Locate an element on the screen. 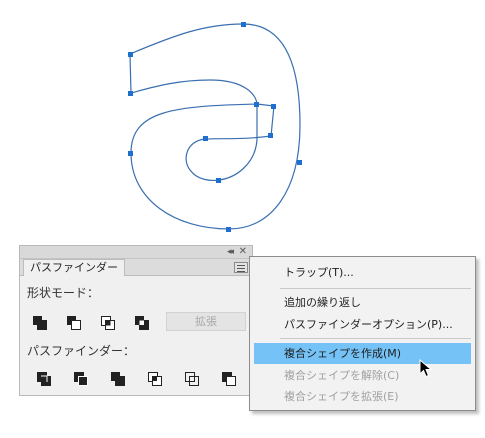 This screenshot has height=438, width=485. collapse-panel-icon: ◂◂ is located at coordinates (230, 252).